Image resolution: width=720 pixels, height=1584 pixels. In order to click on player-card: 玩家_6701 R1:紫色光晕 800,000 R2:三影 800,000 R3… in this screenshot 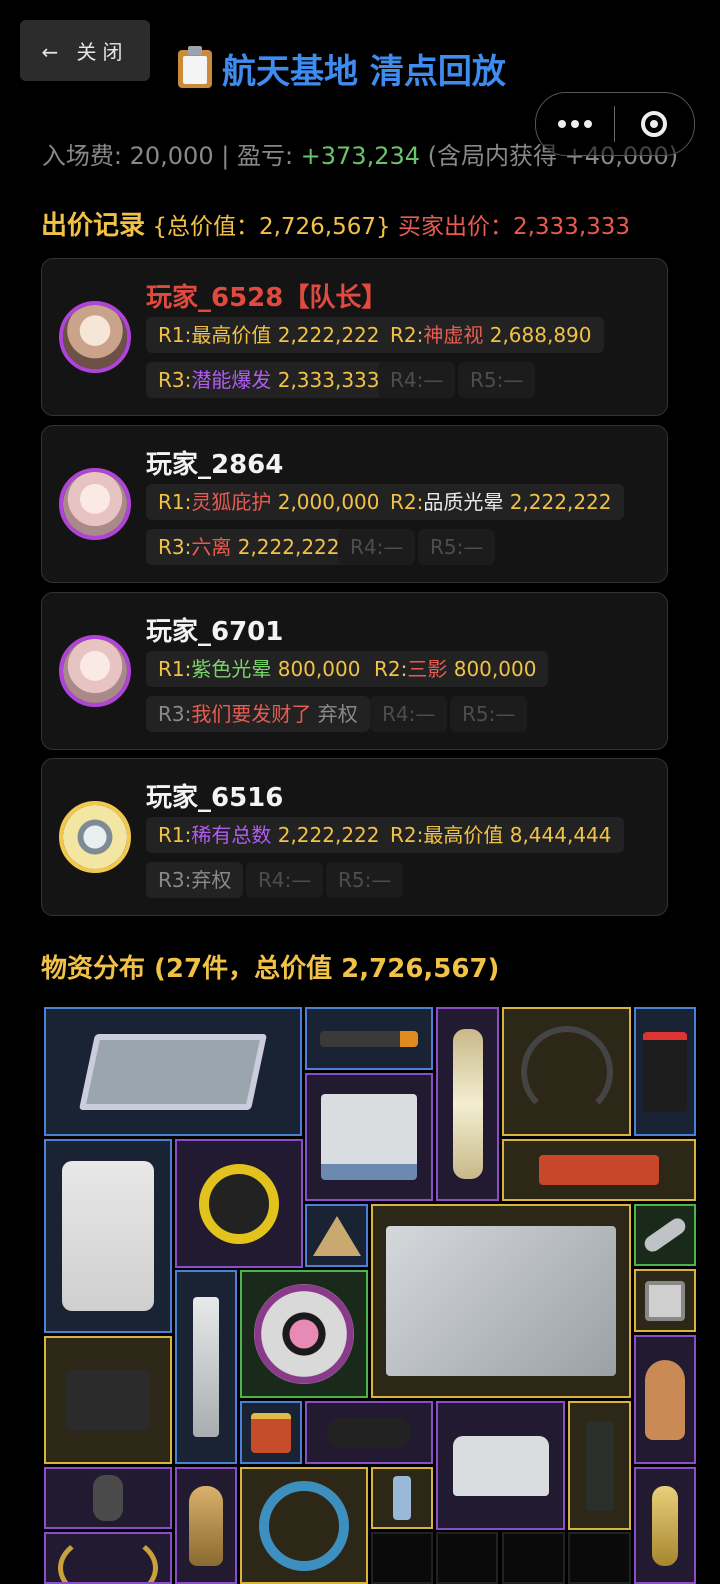, I will do `click(354, 671)`.